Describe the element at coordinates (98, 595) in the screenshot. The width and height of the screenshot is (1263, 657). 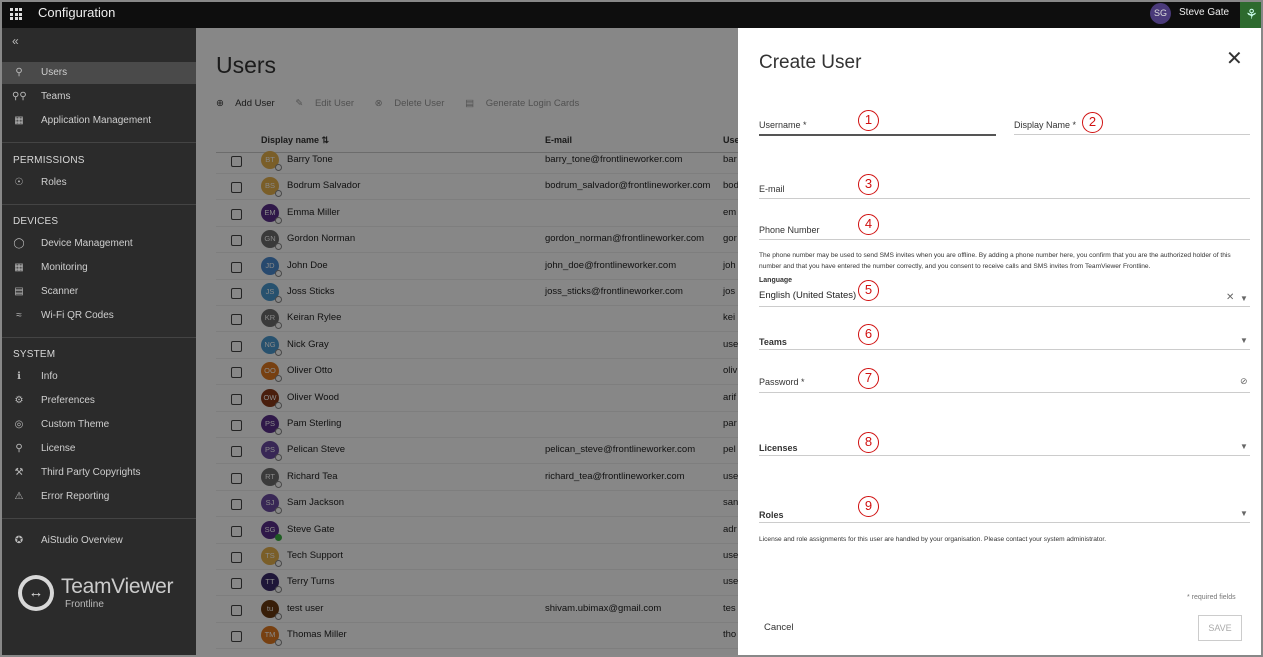
I see `teamviewer-logo: ↔ TeamViewer Frontline` at that location.